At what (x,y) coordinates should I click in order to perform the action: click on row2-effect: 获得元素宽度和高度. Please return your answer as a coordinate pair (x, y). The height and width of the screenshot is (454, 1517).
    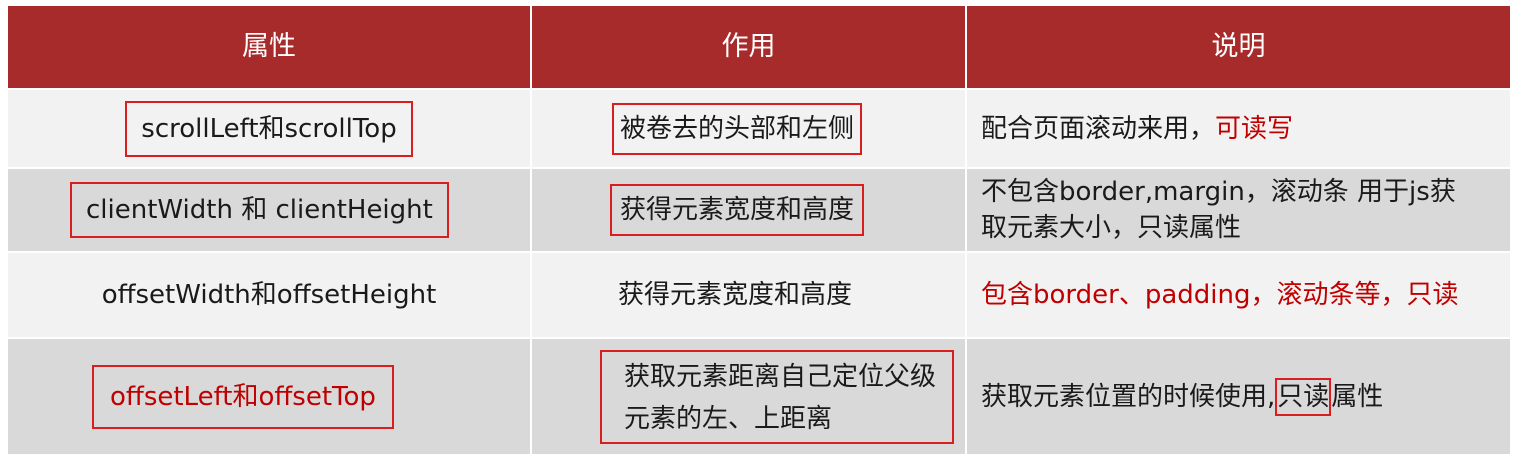
    Looking at the image, I should click on (737, 210).